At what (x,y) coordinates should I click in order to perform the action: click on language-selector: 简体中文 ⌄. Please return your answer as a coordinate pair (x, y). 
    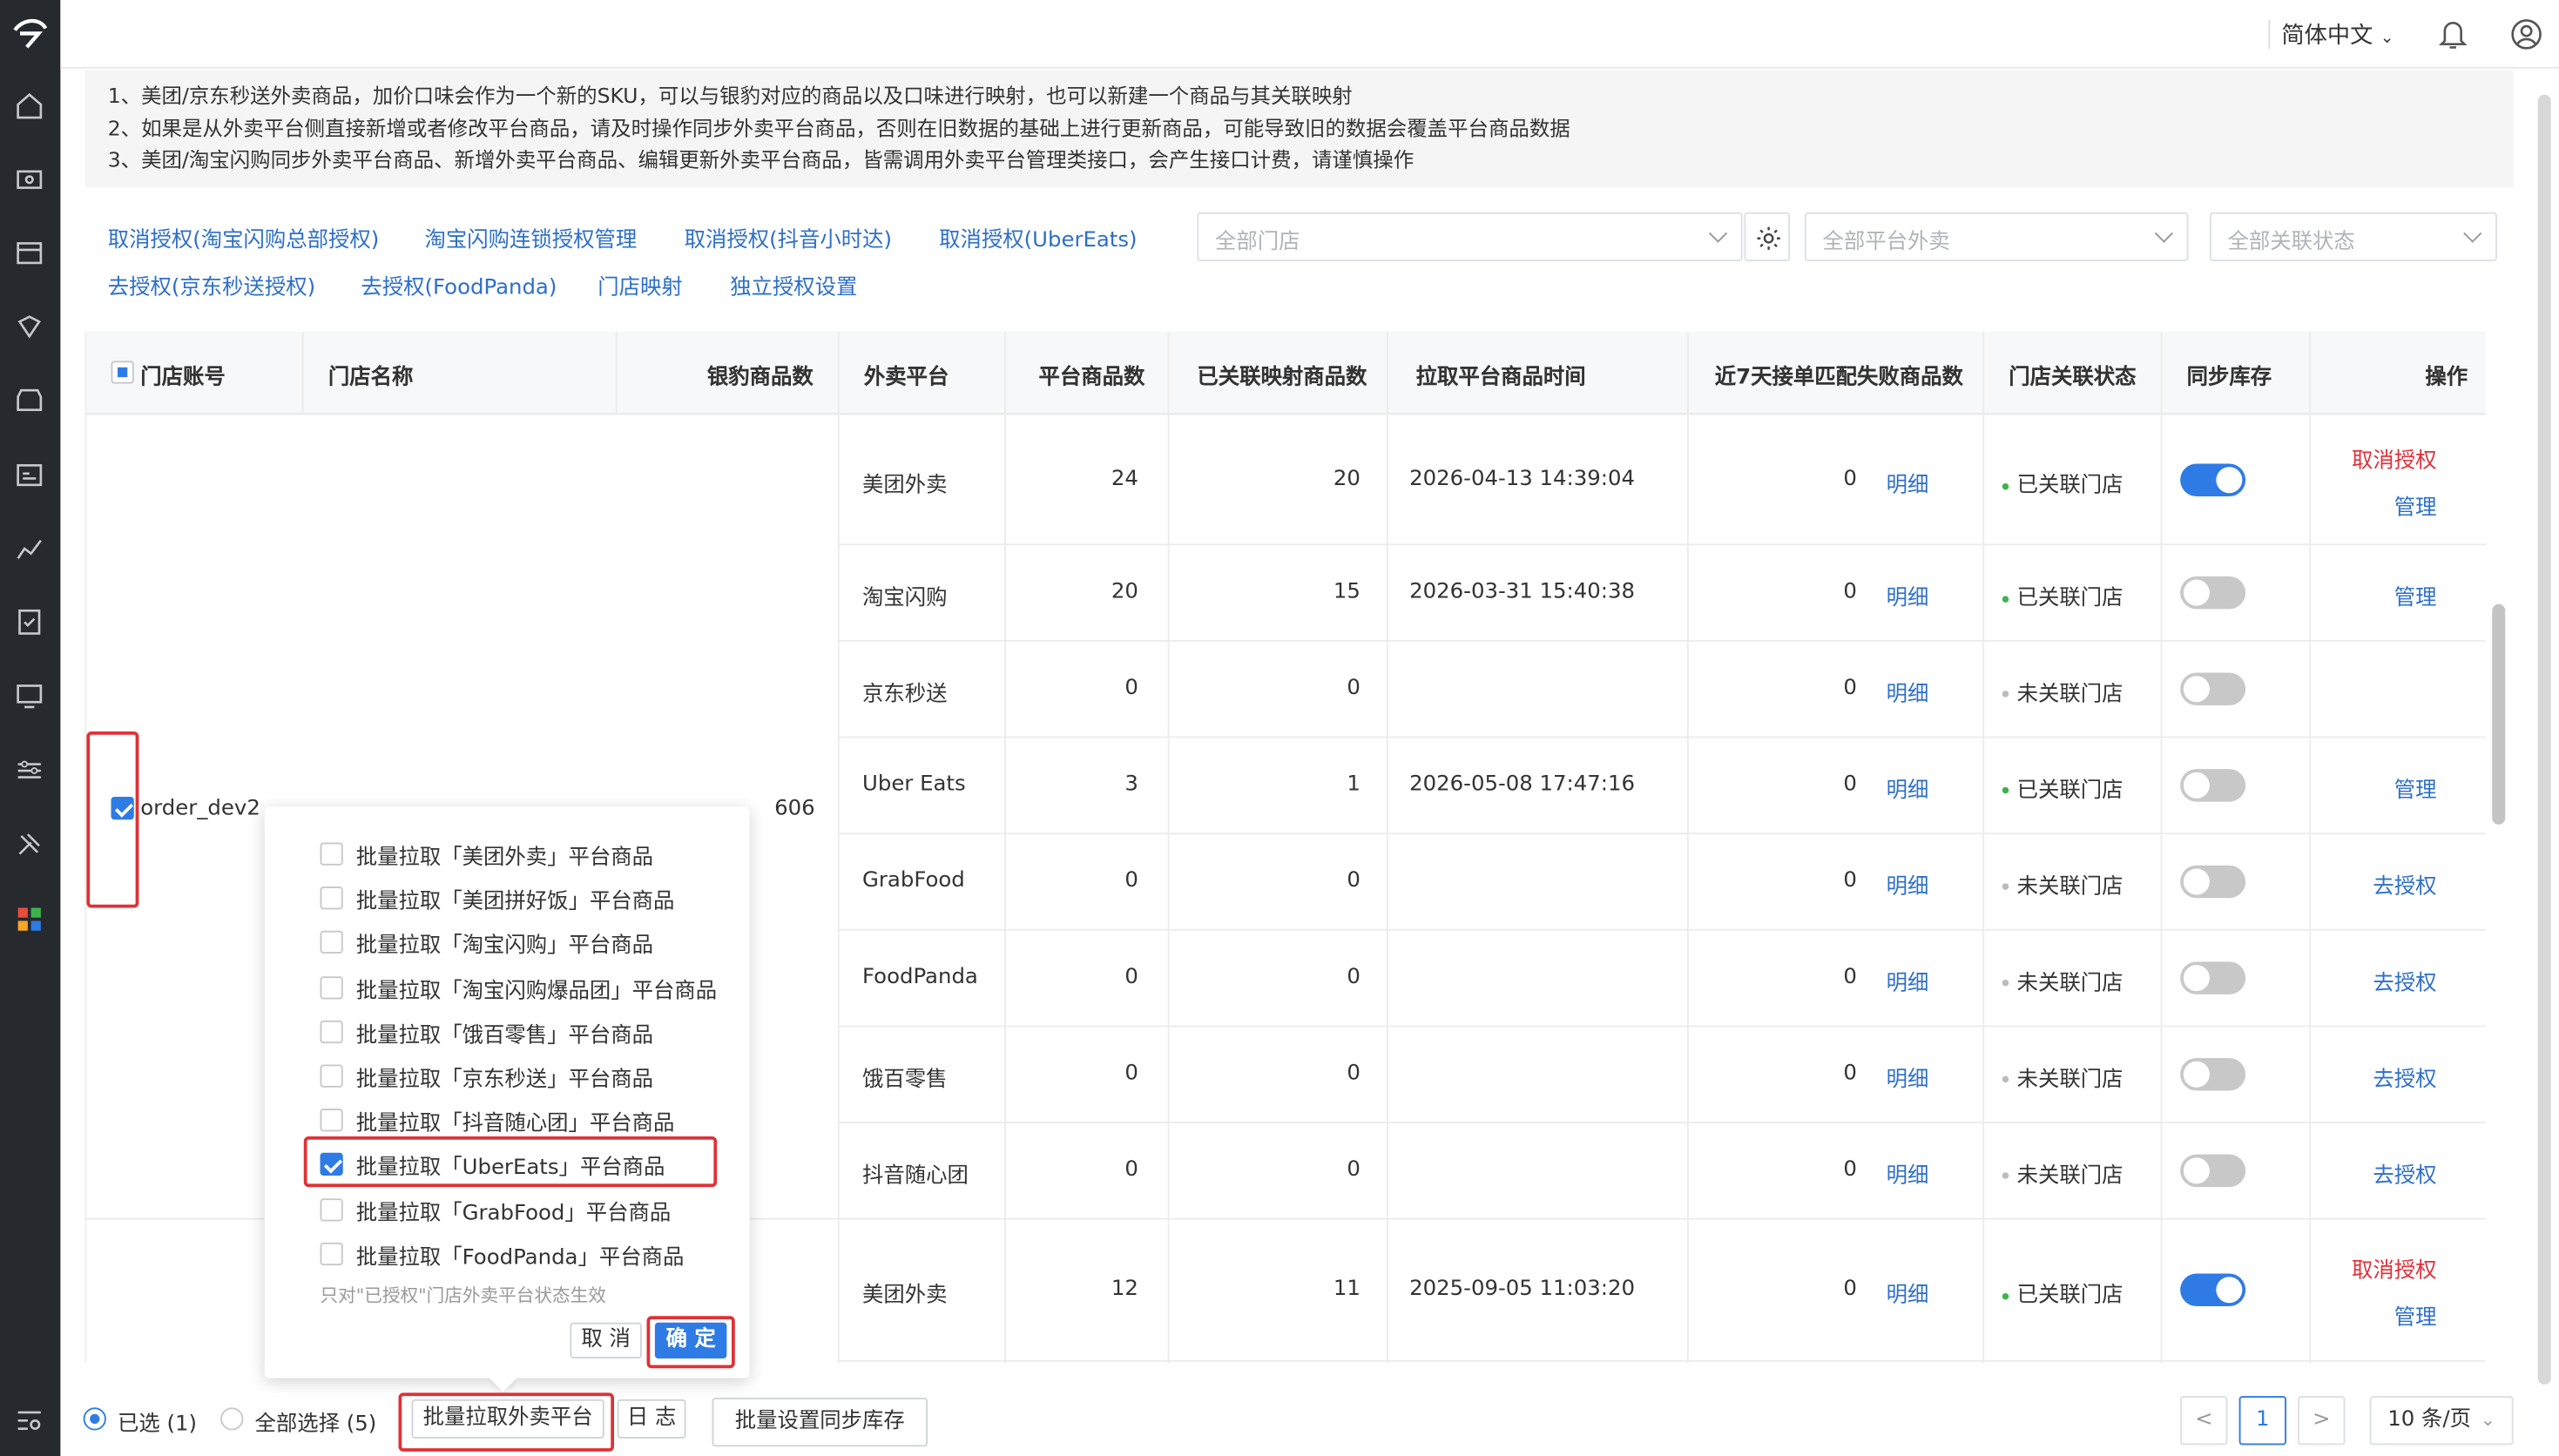
    Looking at the image, I should click on (2337, 34).